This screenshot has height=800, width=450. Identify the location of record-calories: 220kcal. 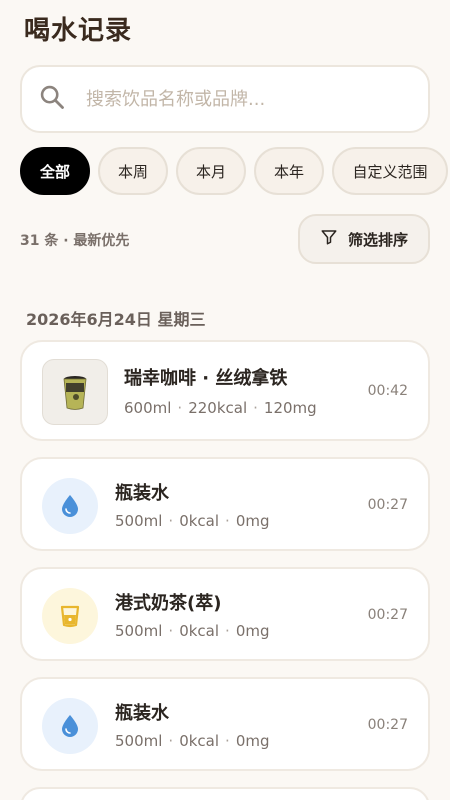
(218, 408).